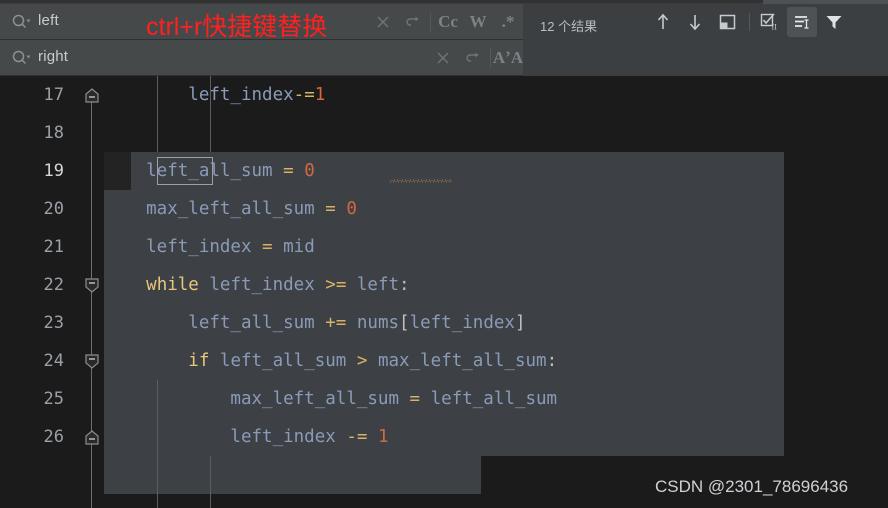  I want to click on preserve-case-toggle: AʼA, so click(508, 58).